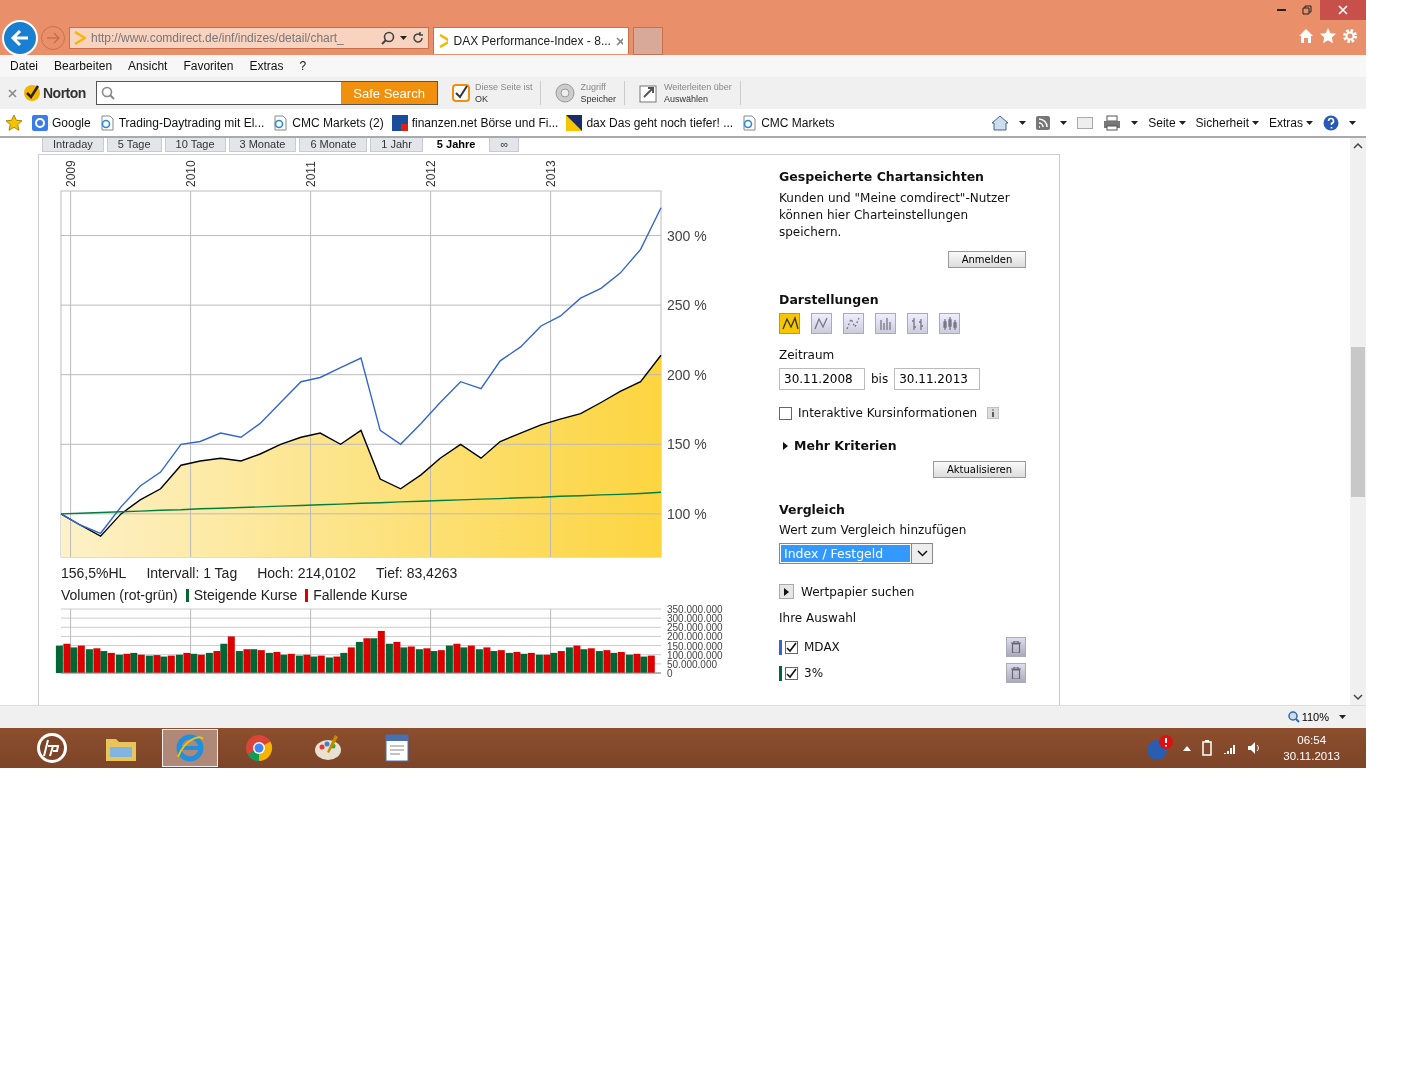 The height and width of the screenshot is (1072, 1424). I want to click on menu-item: Extras, so click(266, 66).